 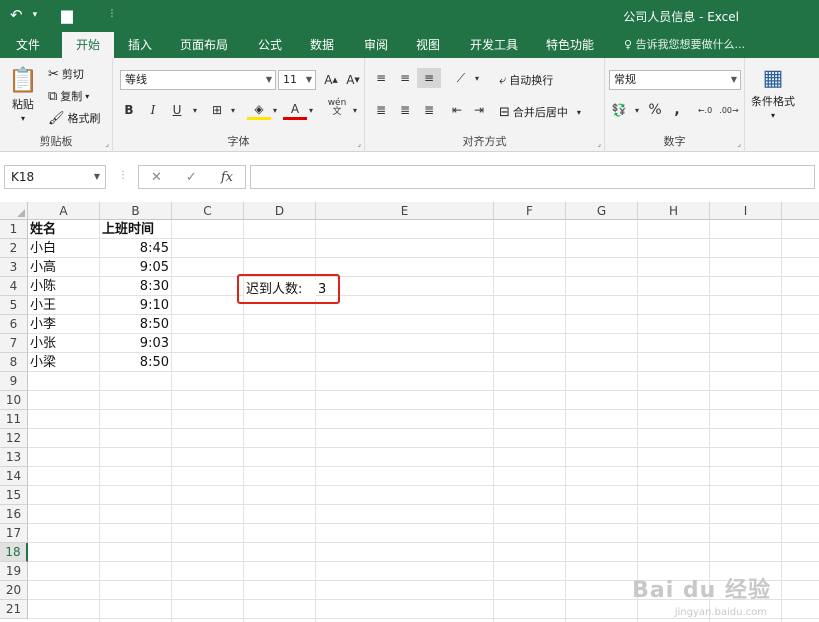 What do you see at coordinates (14, 324) in the screenshot?
I see `row-header-6: 6` at bounding box center [14, 324].